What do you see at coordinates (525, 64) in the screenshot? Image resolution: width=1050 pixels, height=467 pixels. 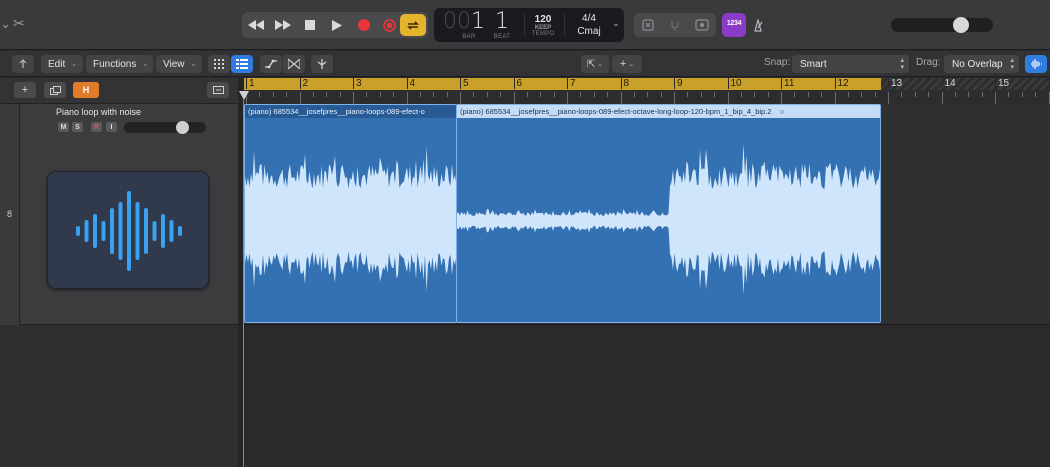 I see `tracks-toolbar: Edit⌄ Functions⌄ View⌄ ⇱⌄ +⌄ Snap:` at bounding box center [525, 64].